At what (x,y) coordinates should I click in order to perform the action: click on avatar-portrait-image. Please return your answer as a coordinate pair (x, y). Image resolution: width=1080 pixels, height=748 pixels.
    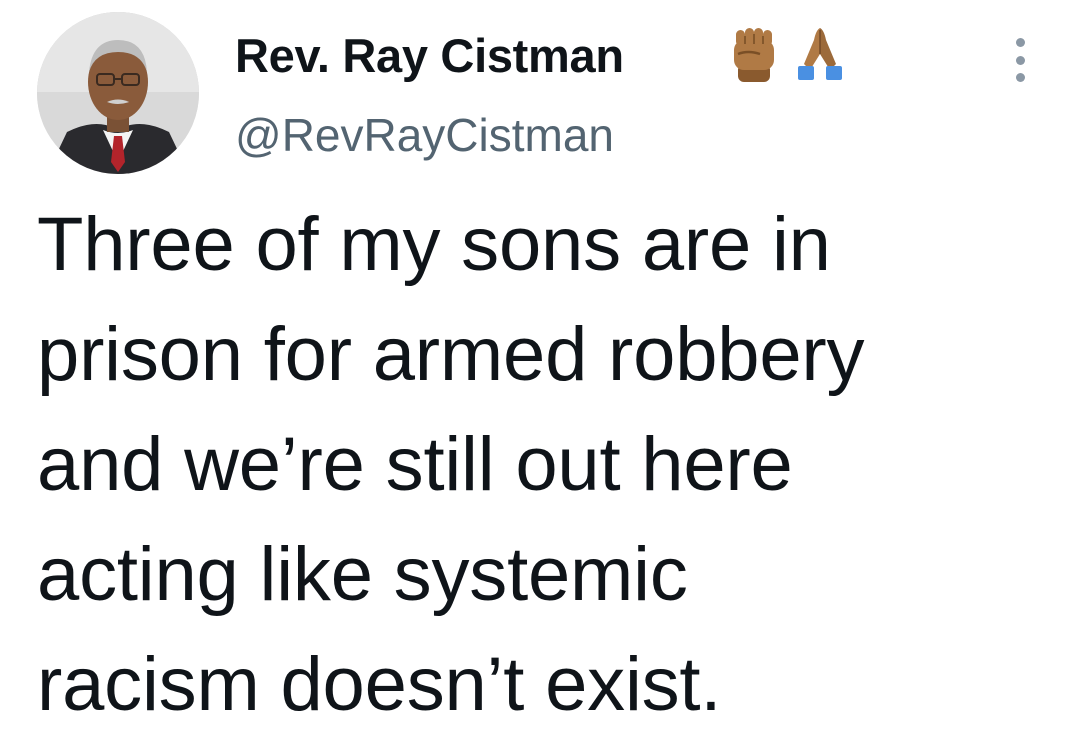
    Looking at the image, I should click on (118, 93).